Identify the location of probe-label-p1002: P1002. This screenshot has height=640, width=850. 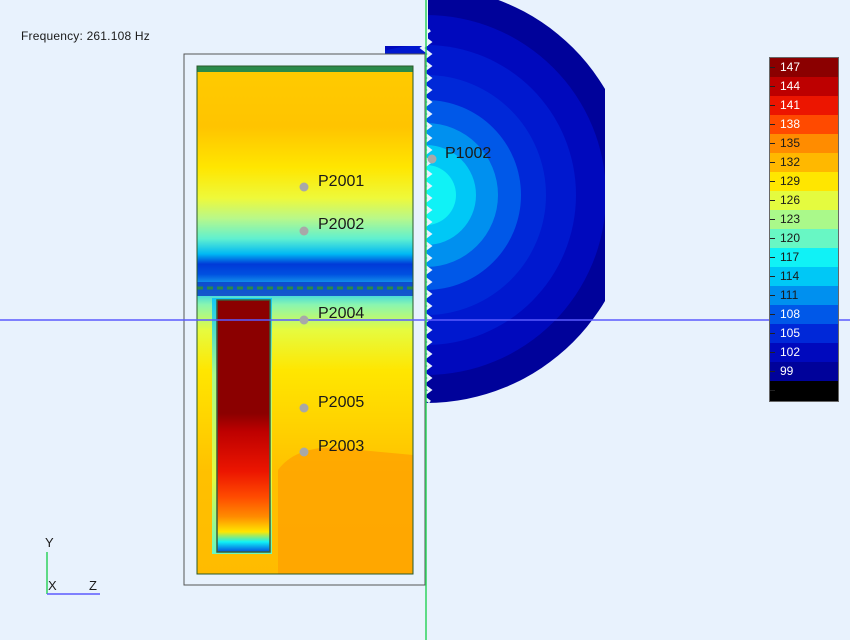
(468, 153).